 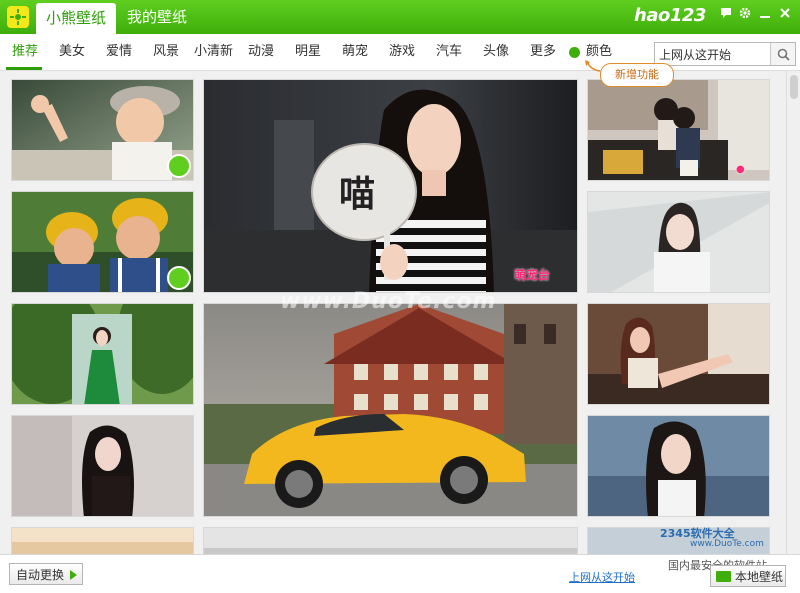 I want to click on nav-item-recommend: 推荐, so click(x=25, y=52).